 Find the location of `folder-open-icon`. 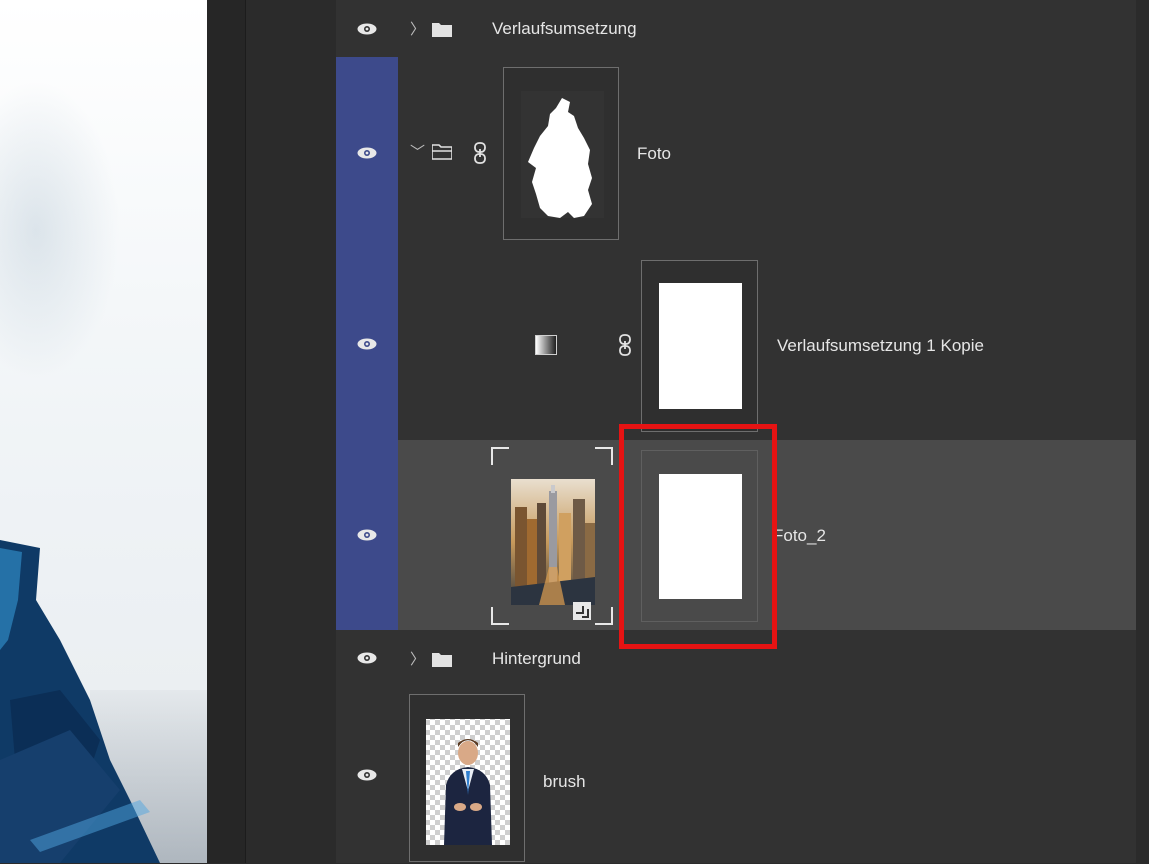

folder-open-icon is located at coordinates (442, 152).